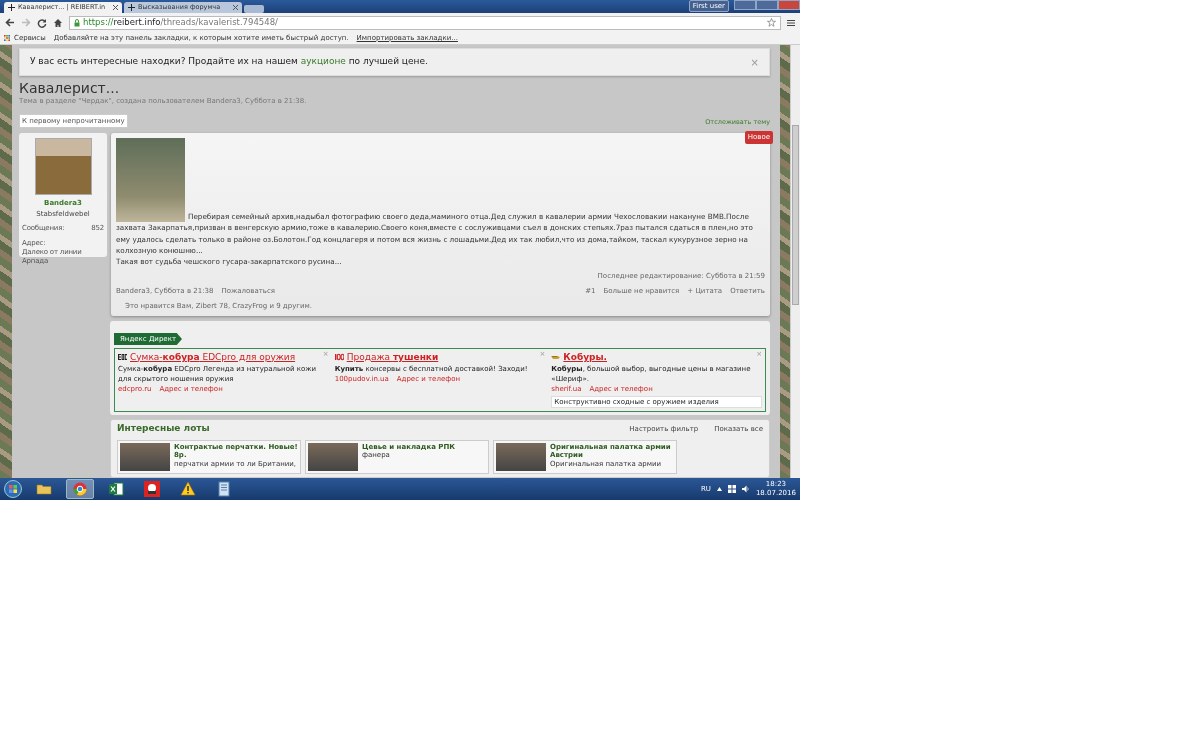 This screenshot has width=1200, height=750. Describe the element at coordinates (791, 22) in the screenshot. I see `menu-icon` at that location.